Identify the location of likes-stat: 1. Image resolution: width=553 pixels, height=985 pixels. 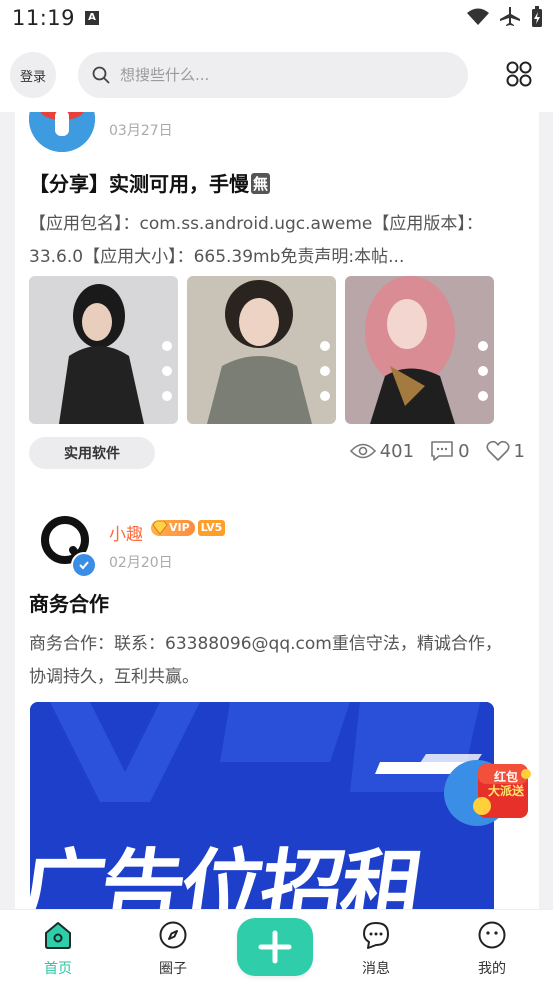
(505, 451).